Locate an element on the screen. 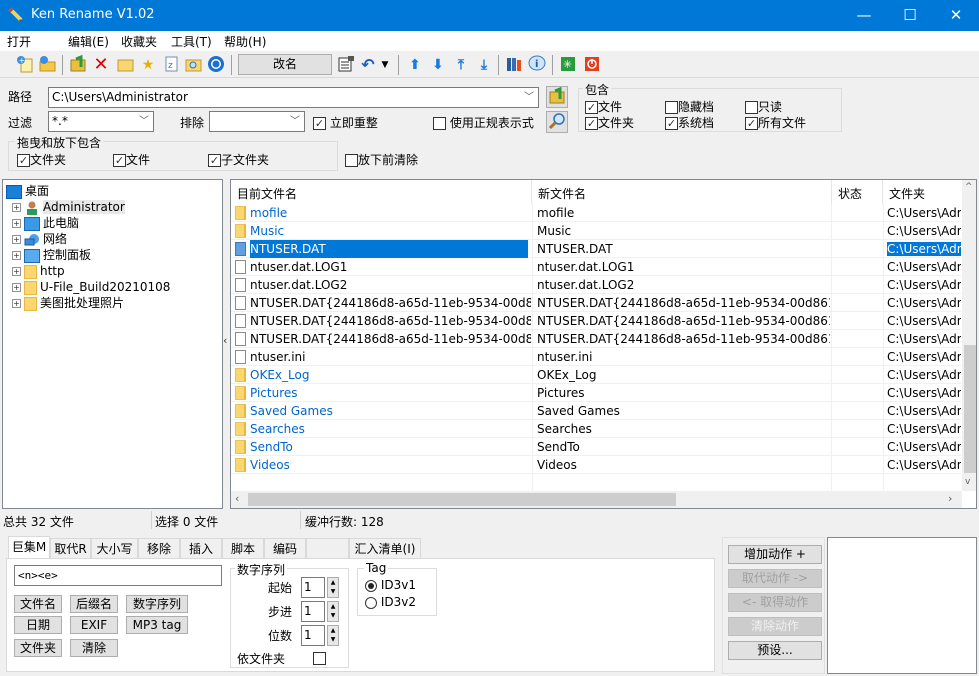 The width and height of the screenshot is (979, 676). dragdrop-files-checkbox: ✓ 文件 is located at coordinates (131, 159).